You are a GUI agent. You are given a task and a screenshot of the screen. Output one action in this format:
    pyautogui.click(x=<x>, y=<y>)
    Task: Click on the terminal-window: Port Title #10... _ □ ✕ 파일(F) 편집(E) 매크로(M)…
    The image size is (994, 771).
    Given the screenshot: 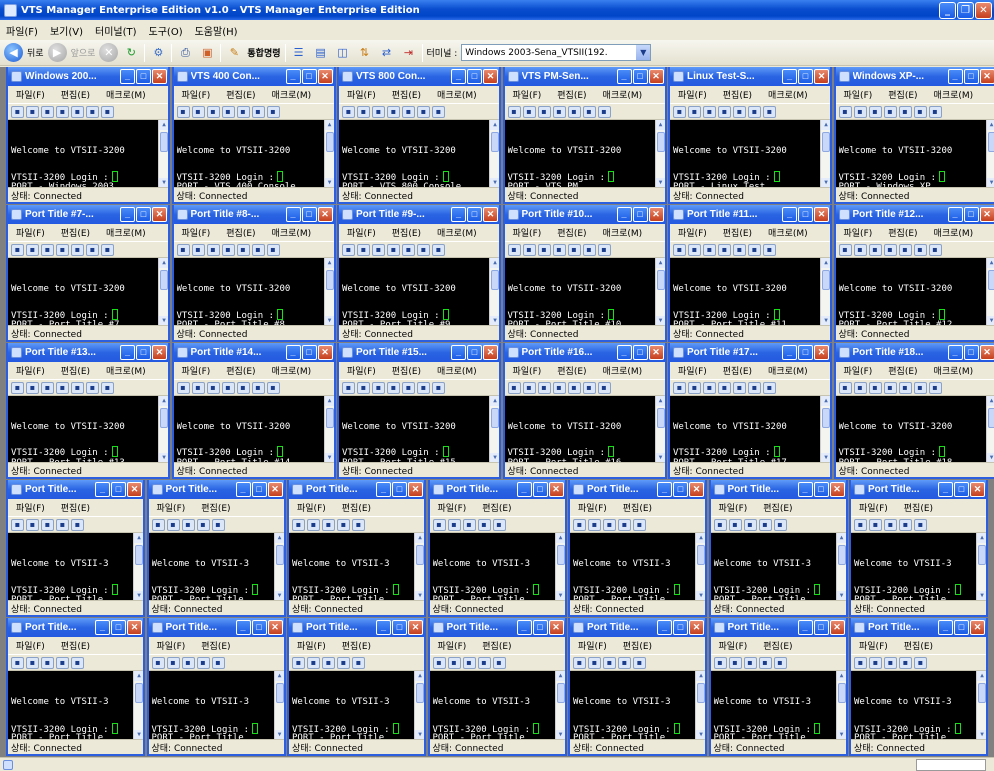 What is the action you would take?
    pyautogui.click(x=584, y=273)
    